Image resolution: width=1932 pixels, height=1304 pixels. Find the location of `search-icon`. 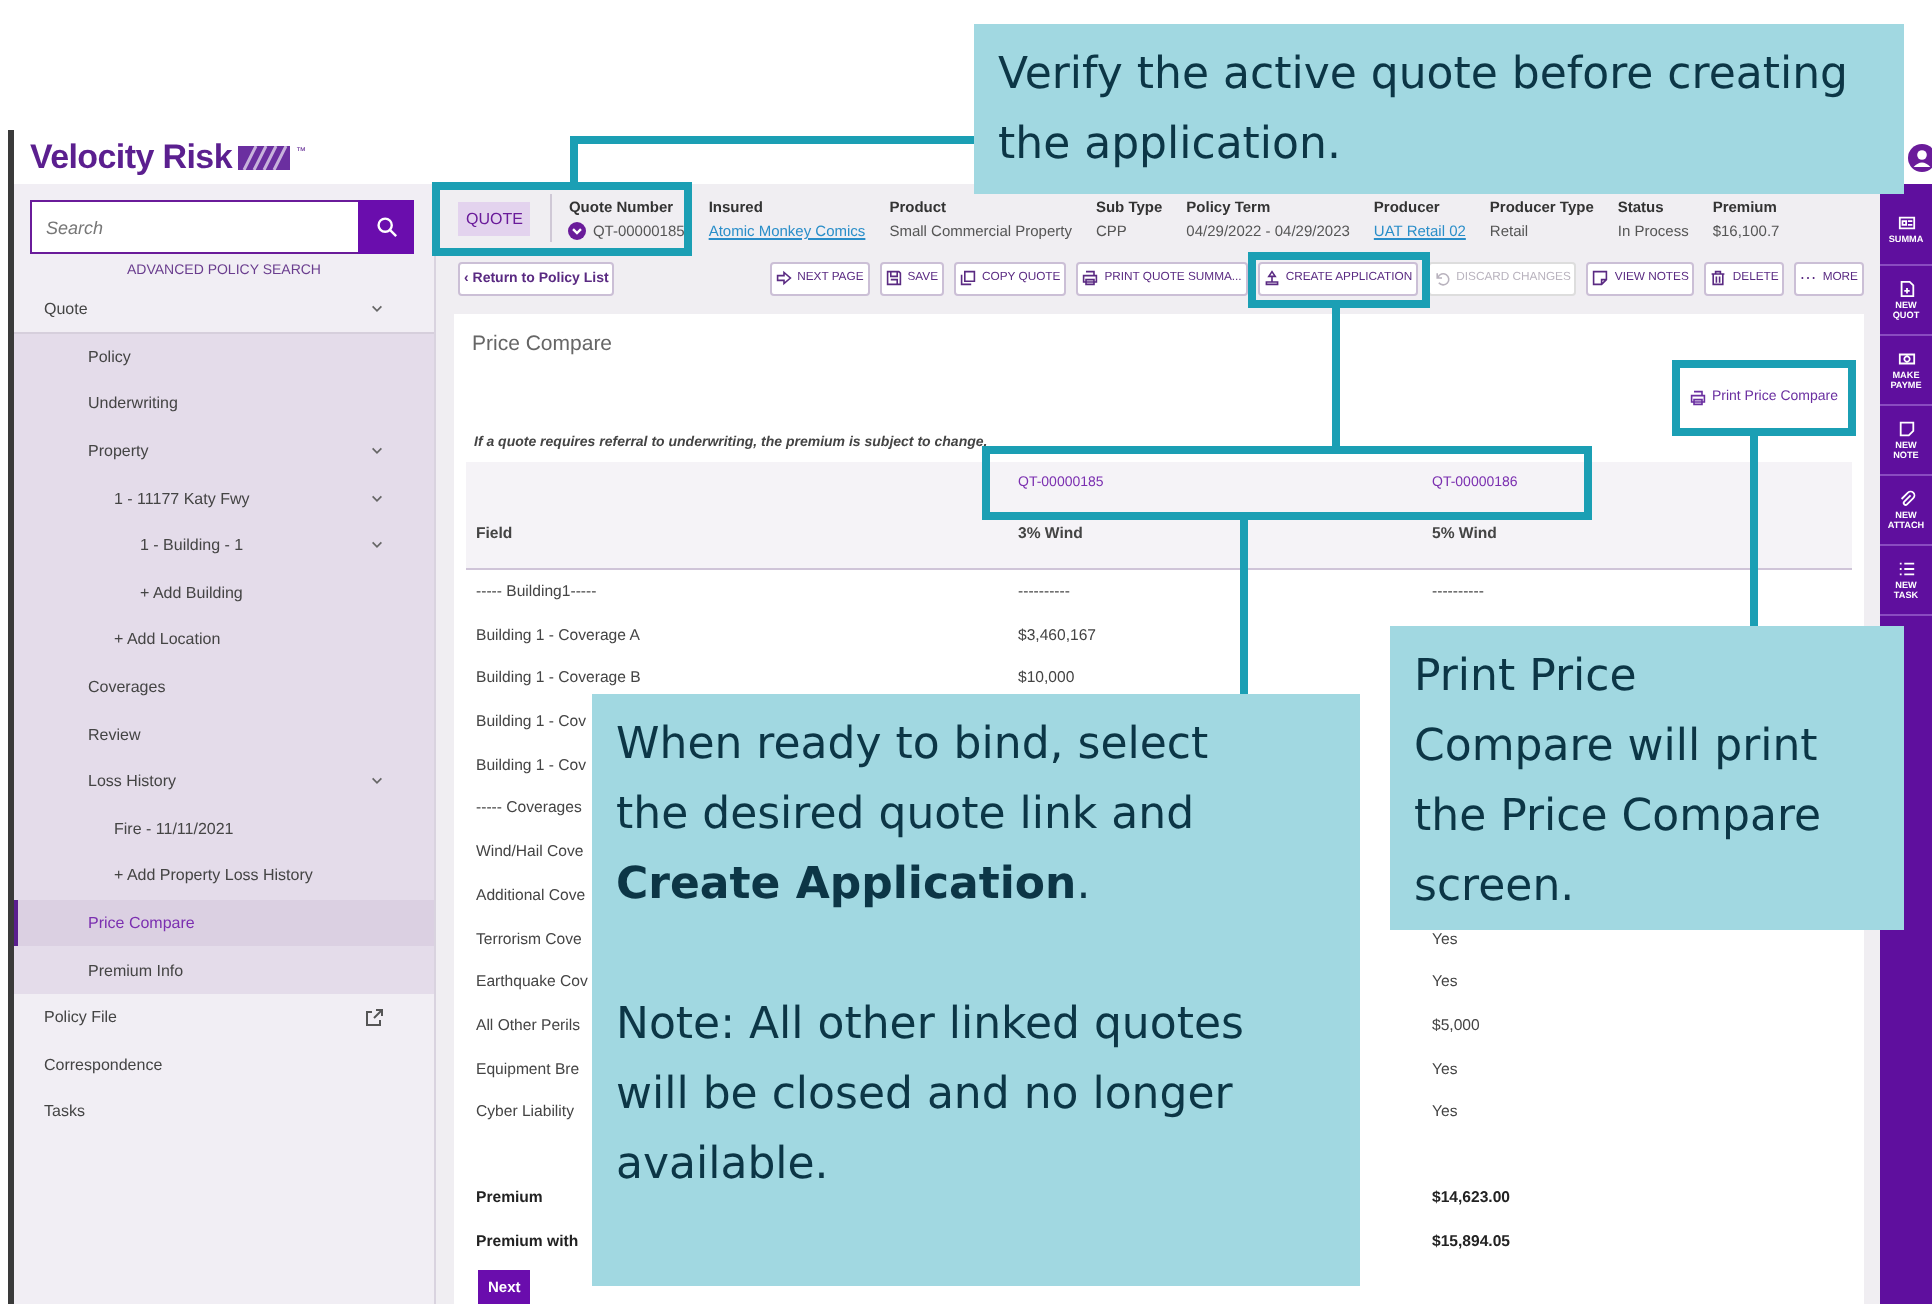

search-icon is located at coordinates (386, 227).